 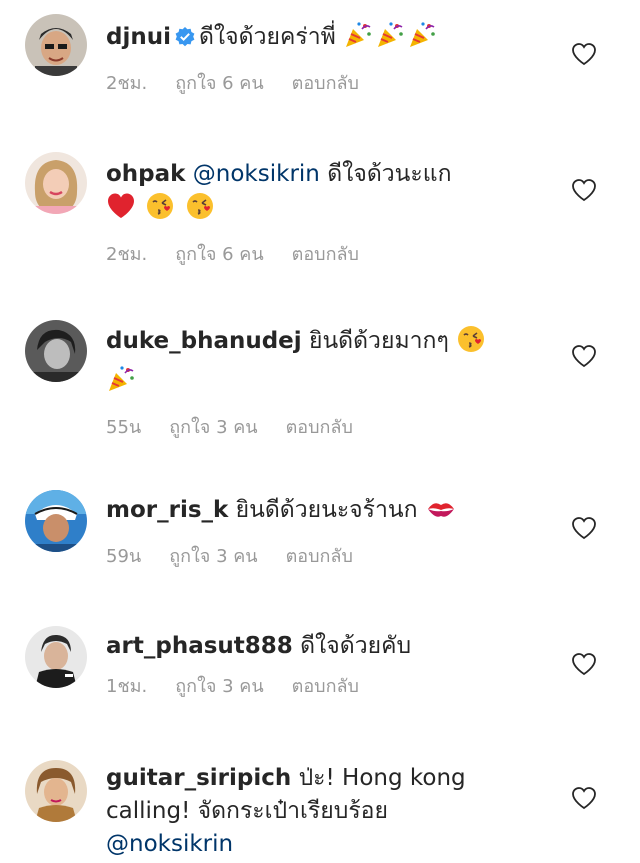 I want to click on comment-time: 55น, so click(x=124, y=427).